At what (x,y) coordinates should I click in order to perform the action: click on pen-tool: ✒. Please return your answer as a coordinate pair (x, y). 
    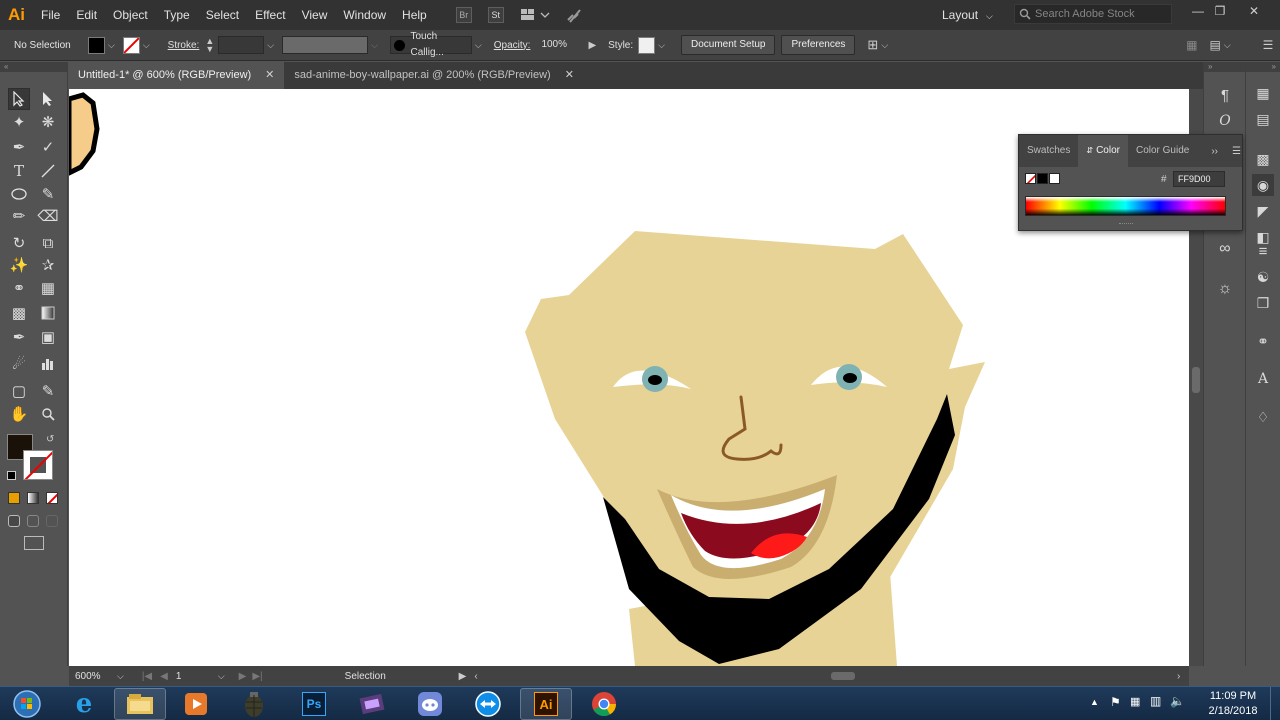
    Looking at the image, I should click on (19, 147).